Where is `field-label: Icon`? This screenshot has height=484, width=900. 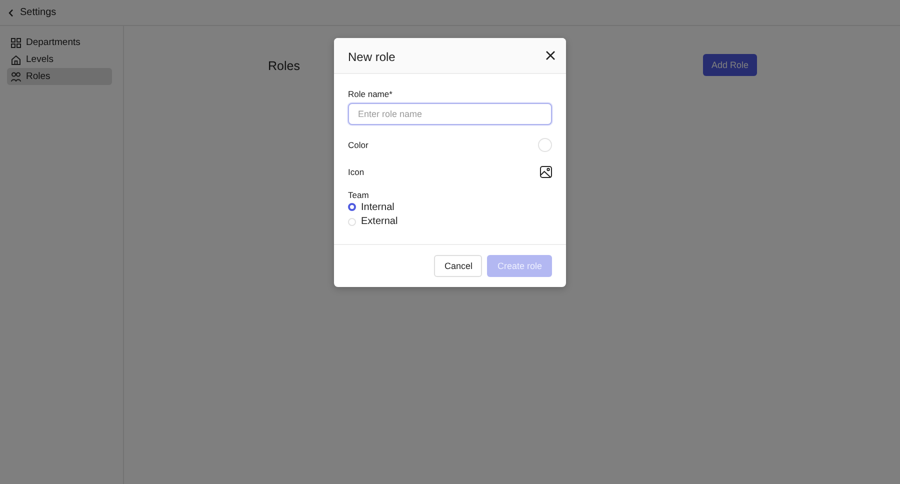
field-label: Icon is located at coordinates (356, 171).